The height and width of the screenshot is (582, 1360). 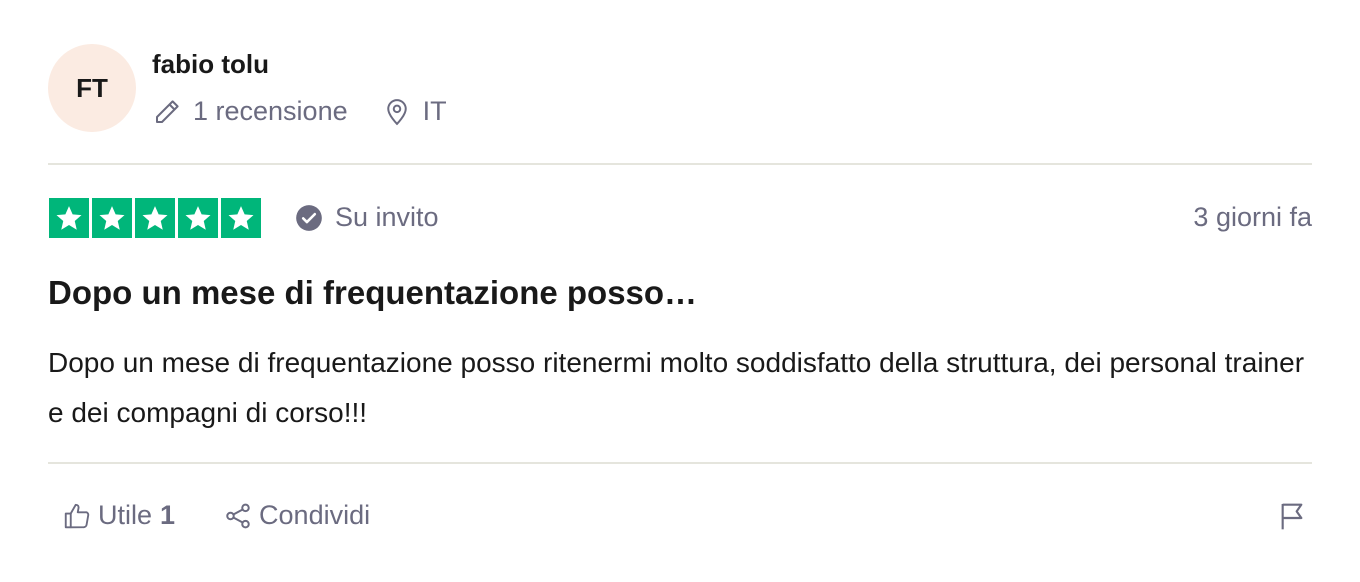 I want to click on star-rating, so click(x=155, y=218).